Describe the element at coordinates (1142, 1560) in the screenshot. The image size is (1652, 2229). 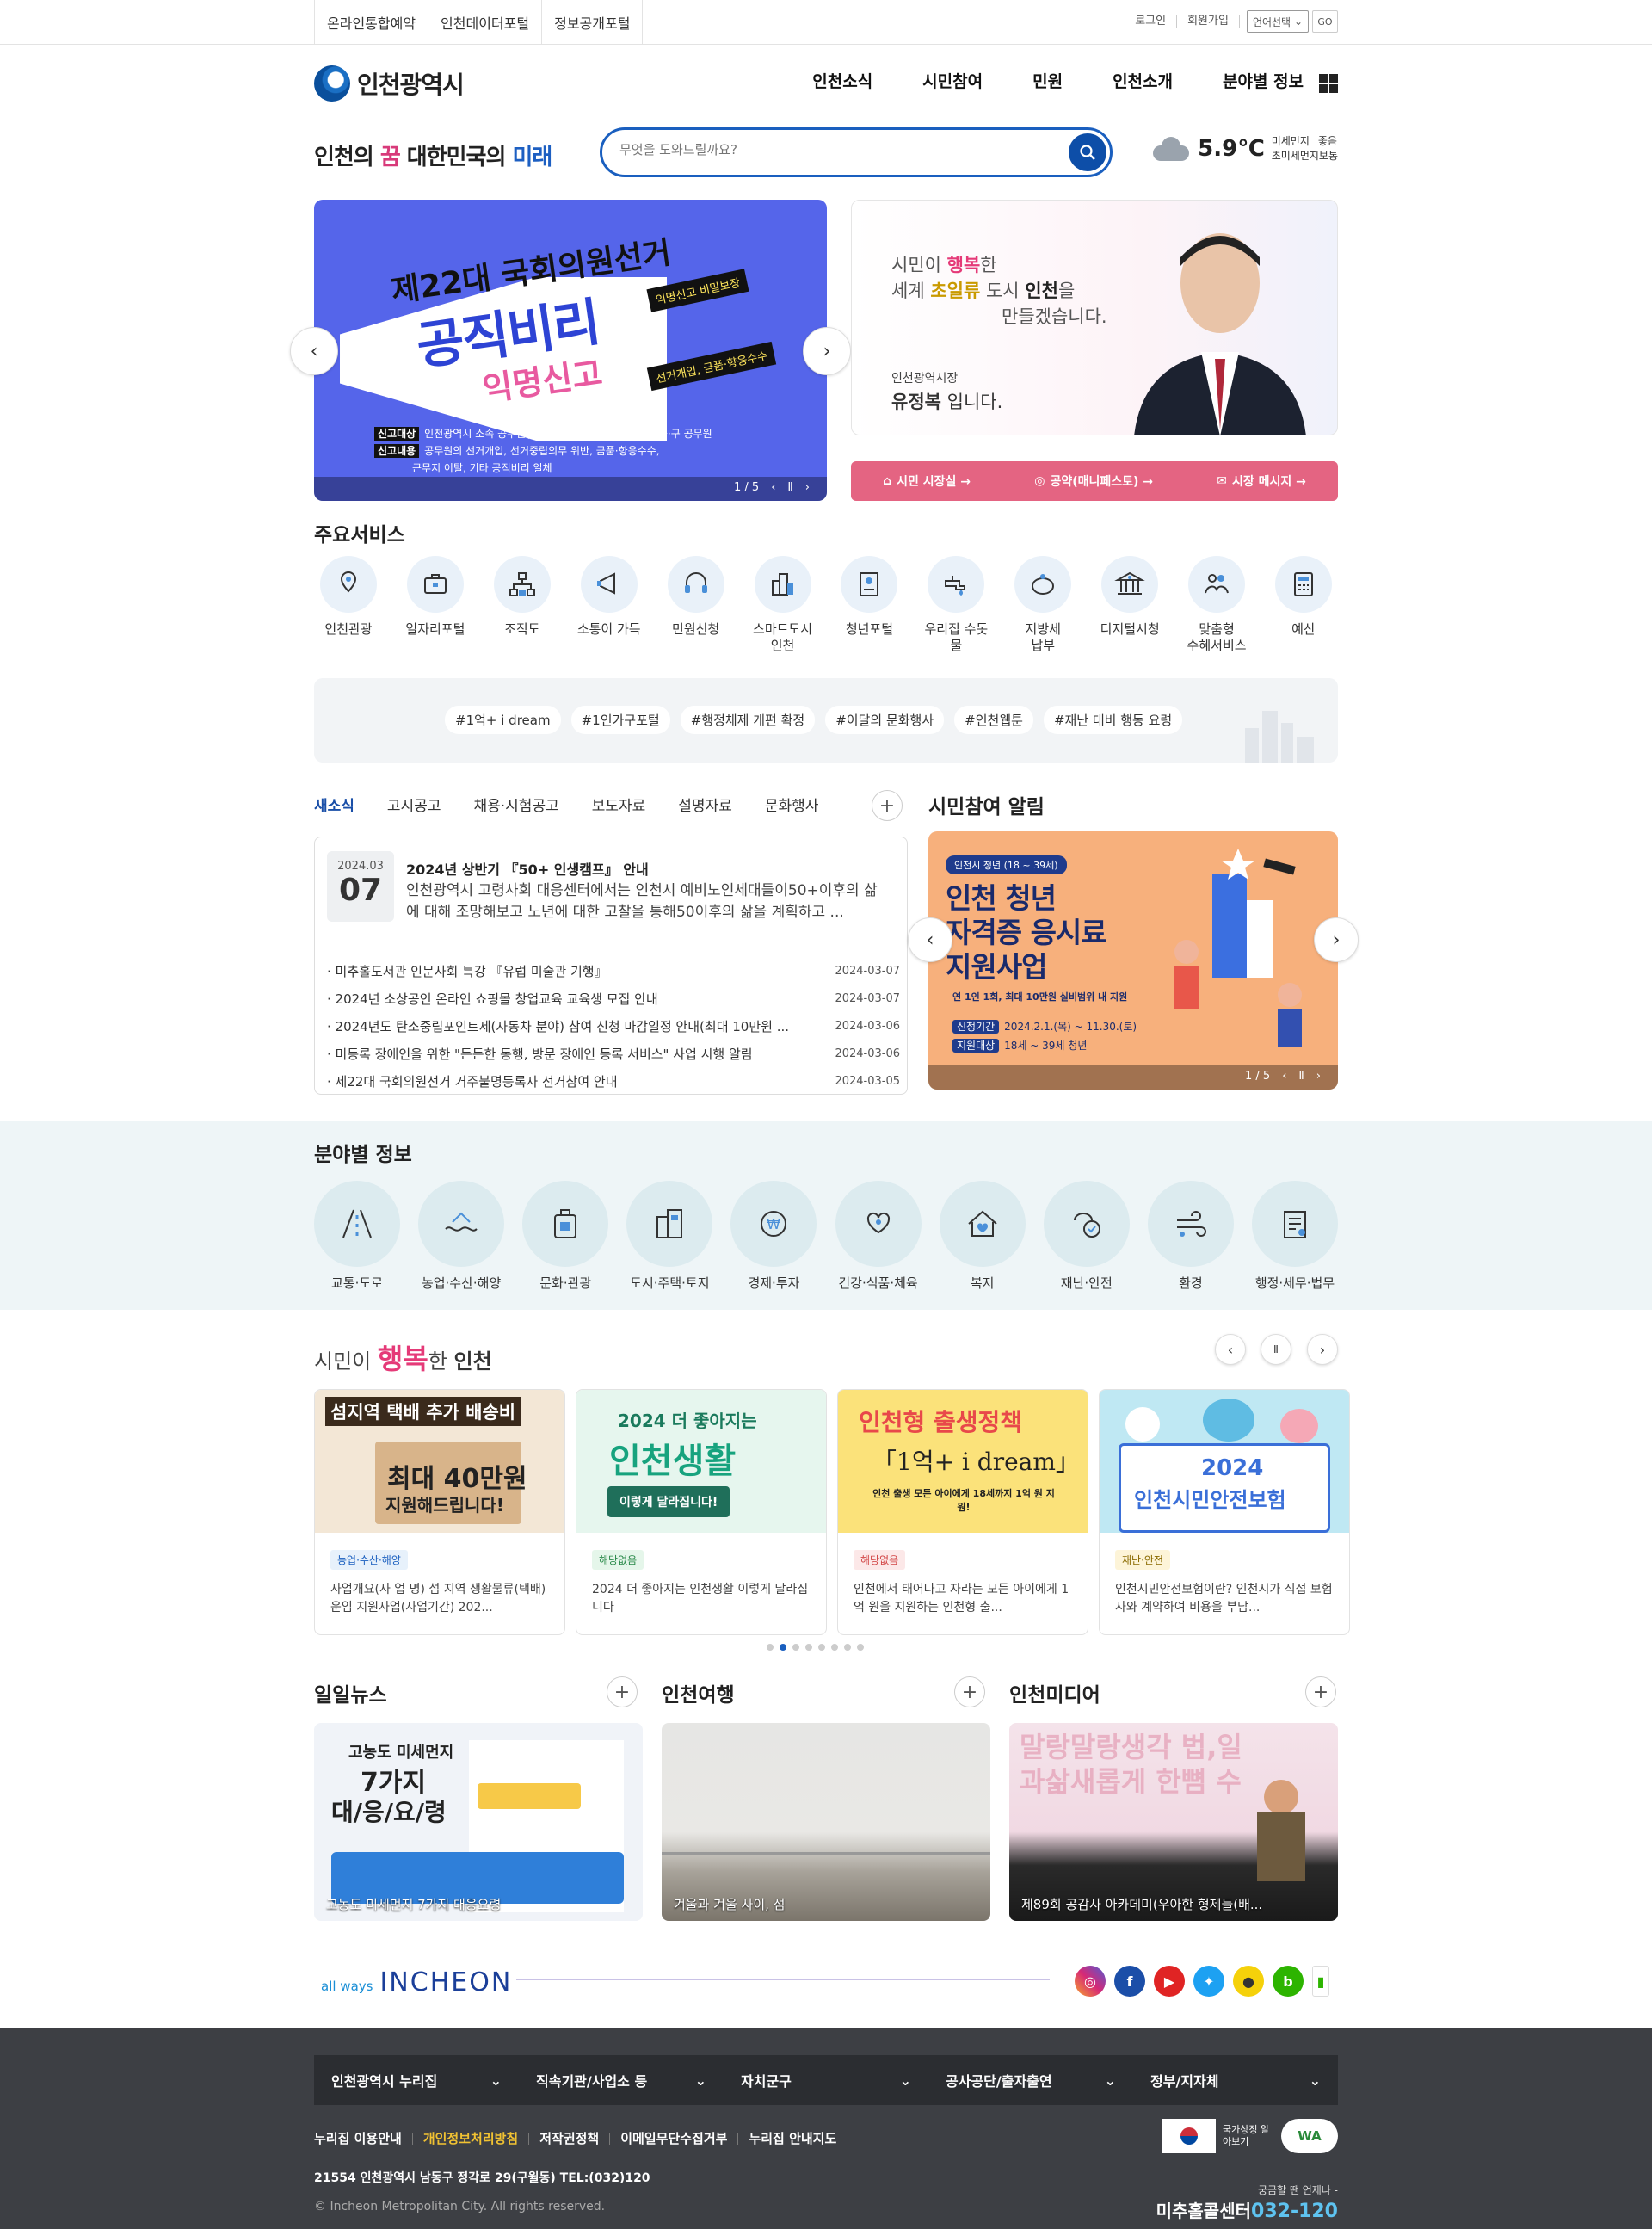
I see `category-badge: 재난·안전` at that location.